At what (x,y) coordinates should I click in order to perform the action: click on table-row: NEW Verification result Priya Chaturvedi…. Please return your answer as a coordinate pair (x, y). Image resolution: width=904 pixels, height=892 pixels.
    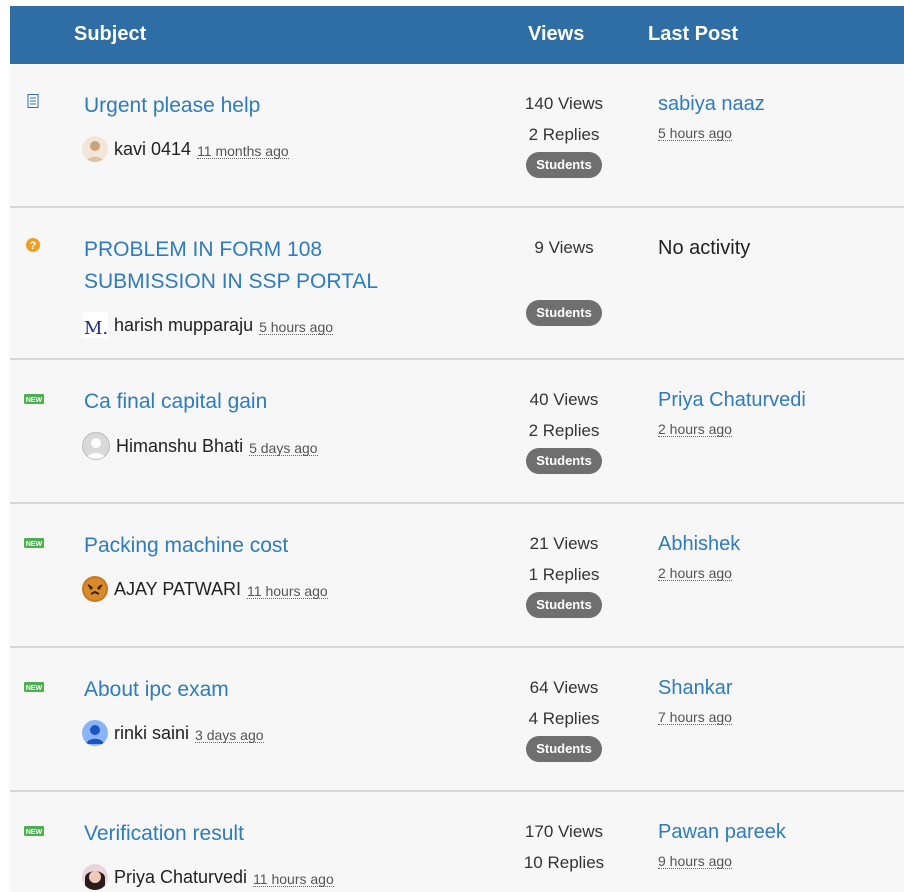
    Looking at the image, I should click on (457, 842).